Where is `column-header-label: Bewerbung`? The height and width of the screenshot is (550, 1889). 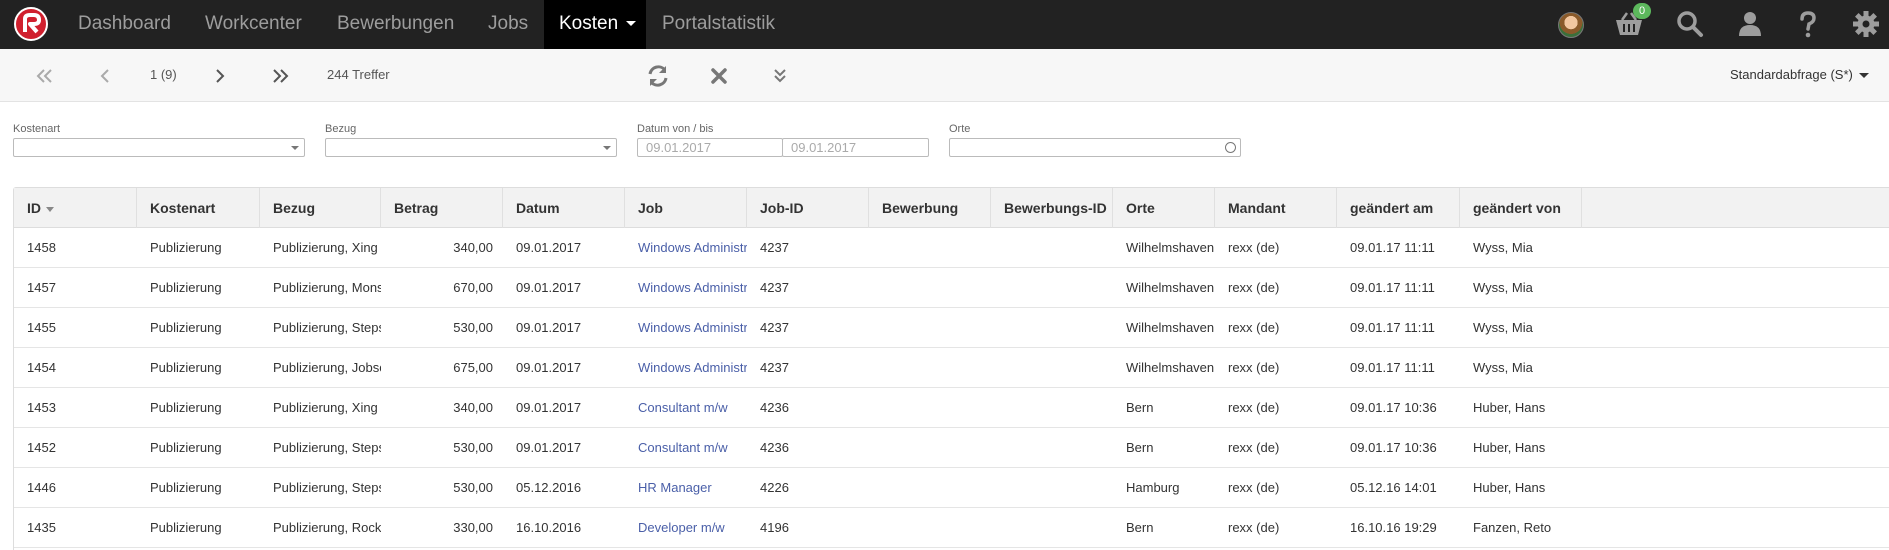
column-header-label: Bewerbung is located at coordinates (920, 208).